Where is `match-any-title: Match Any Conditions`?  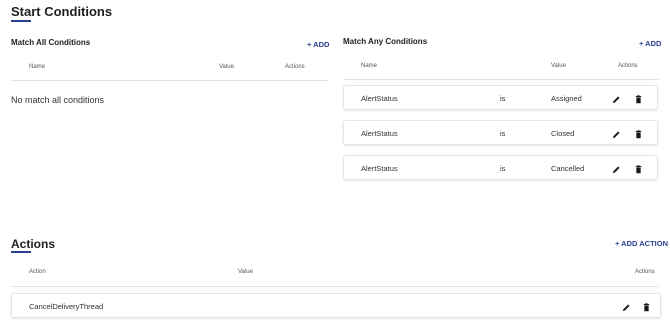 match-any-title: Match Any Conditions is located at coordinates (385, 41).